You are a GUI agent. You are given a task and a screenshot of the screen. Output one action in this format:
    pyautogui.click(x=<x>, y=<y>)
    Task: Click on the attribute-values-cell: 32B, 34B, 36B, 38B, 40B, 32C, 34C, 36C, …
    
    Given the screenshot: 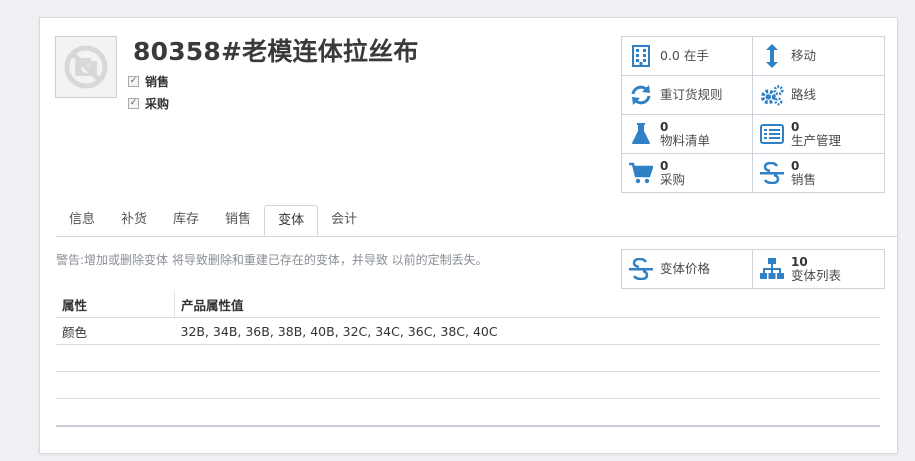 What is the action you would take?
    pyautogui.click(x=527, y=331)
    